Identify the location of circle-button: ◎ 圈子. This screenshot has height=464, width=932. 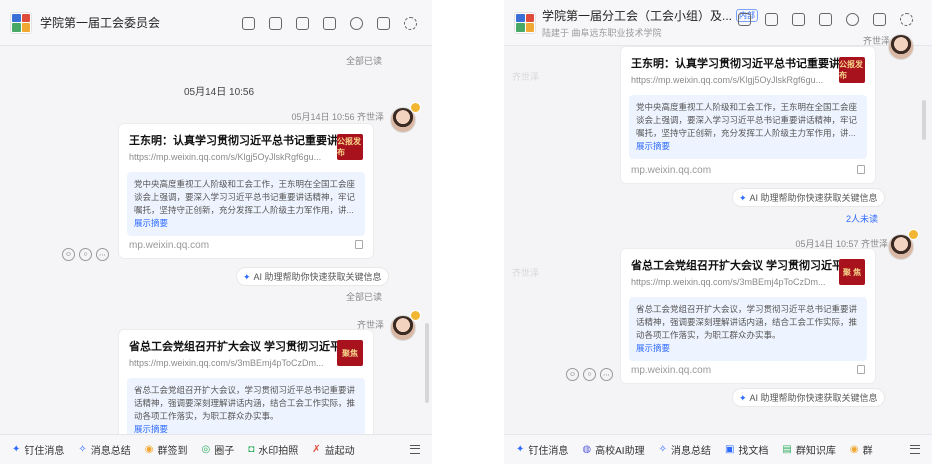
(218, 449).